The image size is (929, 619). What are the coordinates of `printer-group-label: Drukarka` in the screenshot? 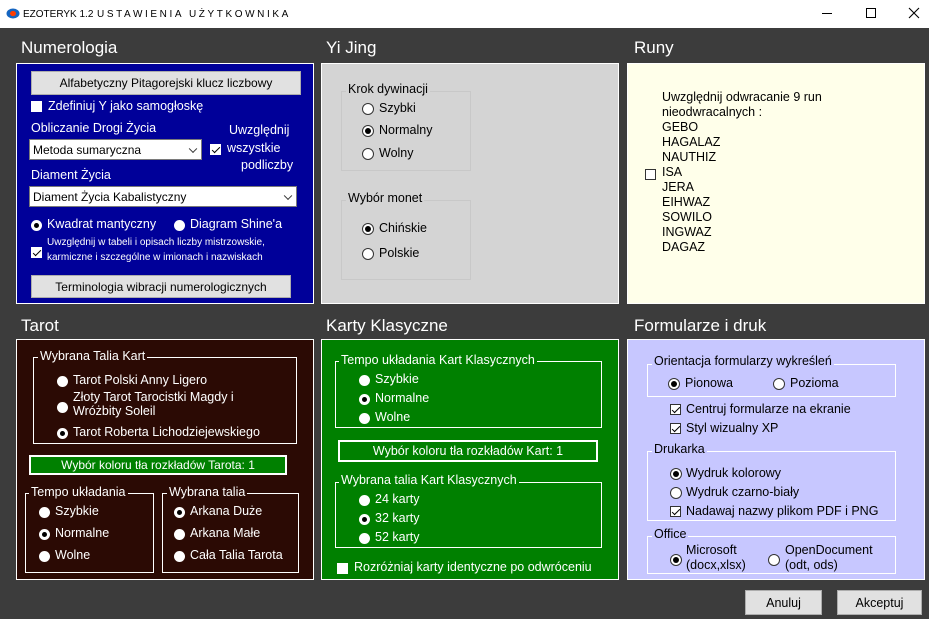 It's located at (679, 449).